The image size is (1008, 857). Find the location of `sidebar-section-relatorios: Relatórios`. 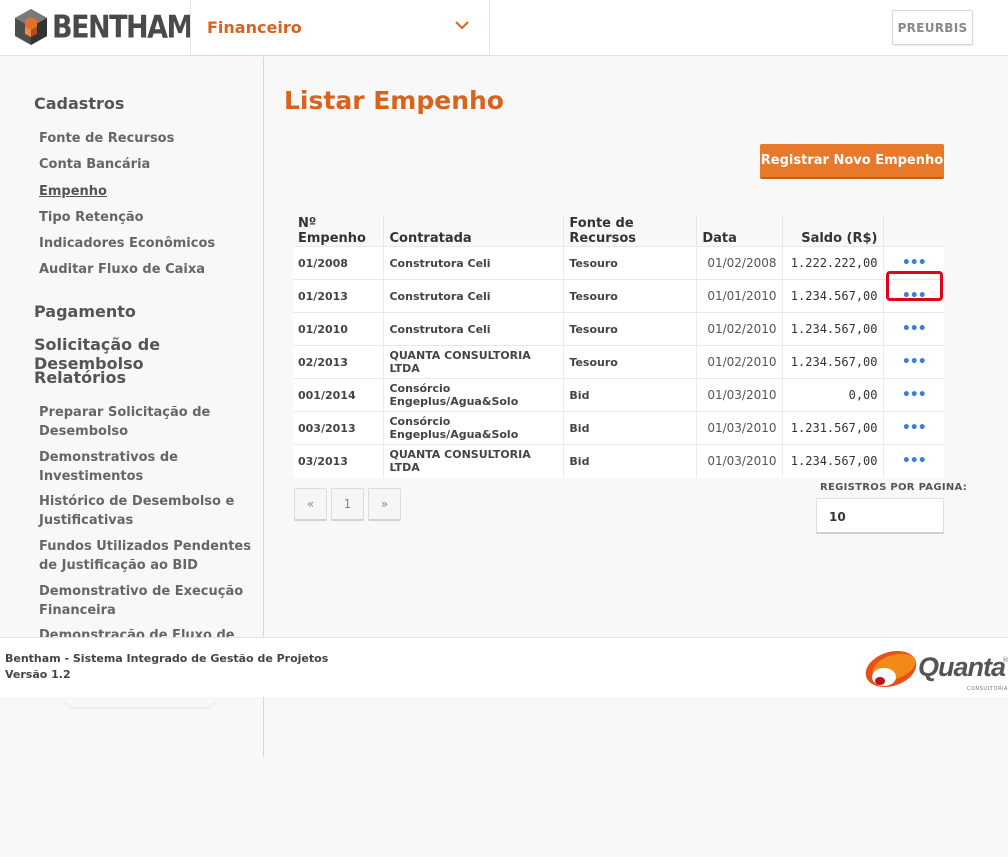

sidebar-section-relatorios: Relatórios is located at coordinates (80, 377).